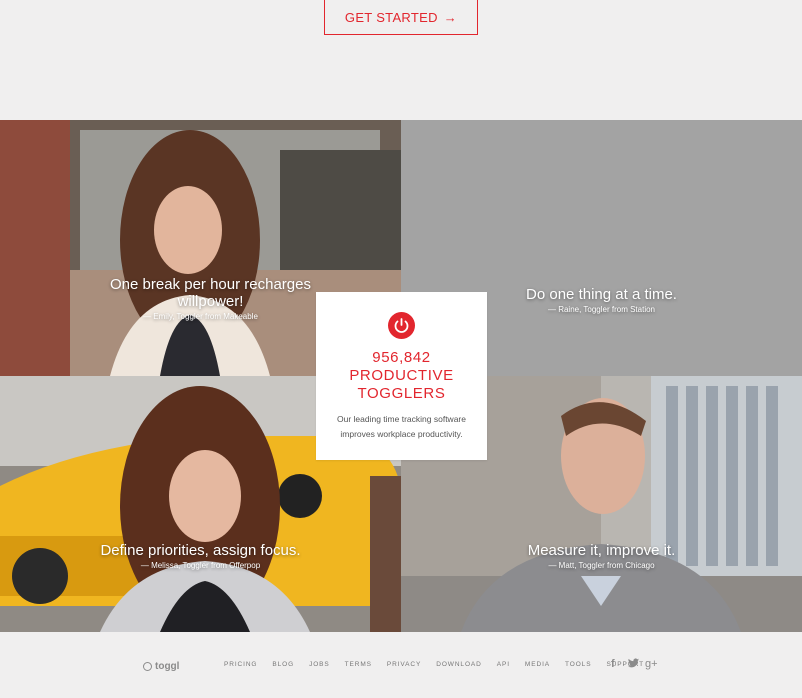 This screenshot has height=698, width=802. What do you see at coordinates (147, 666) in the screenshot?
I see `toggl-logo-icon` at bounding box center [147, 666].